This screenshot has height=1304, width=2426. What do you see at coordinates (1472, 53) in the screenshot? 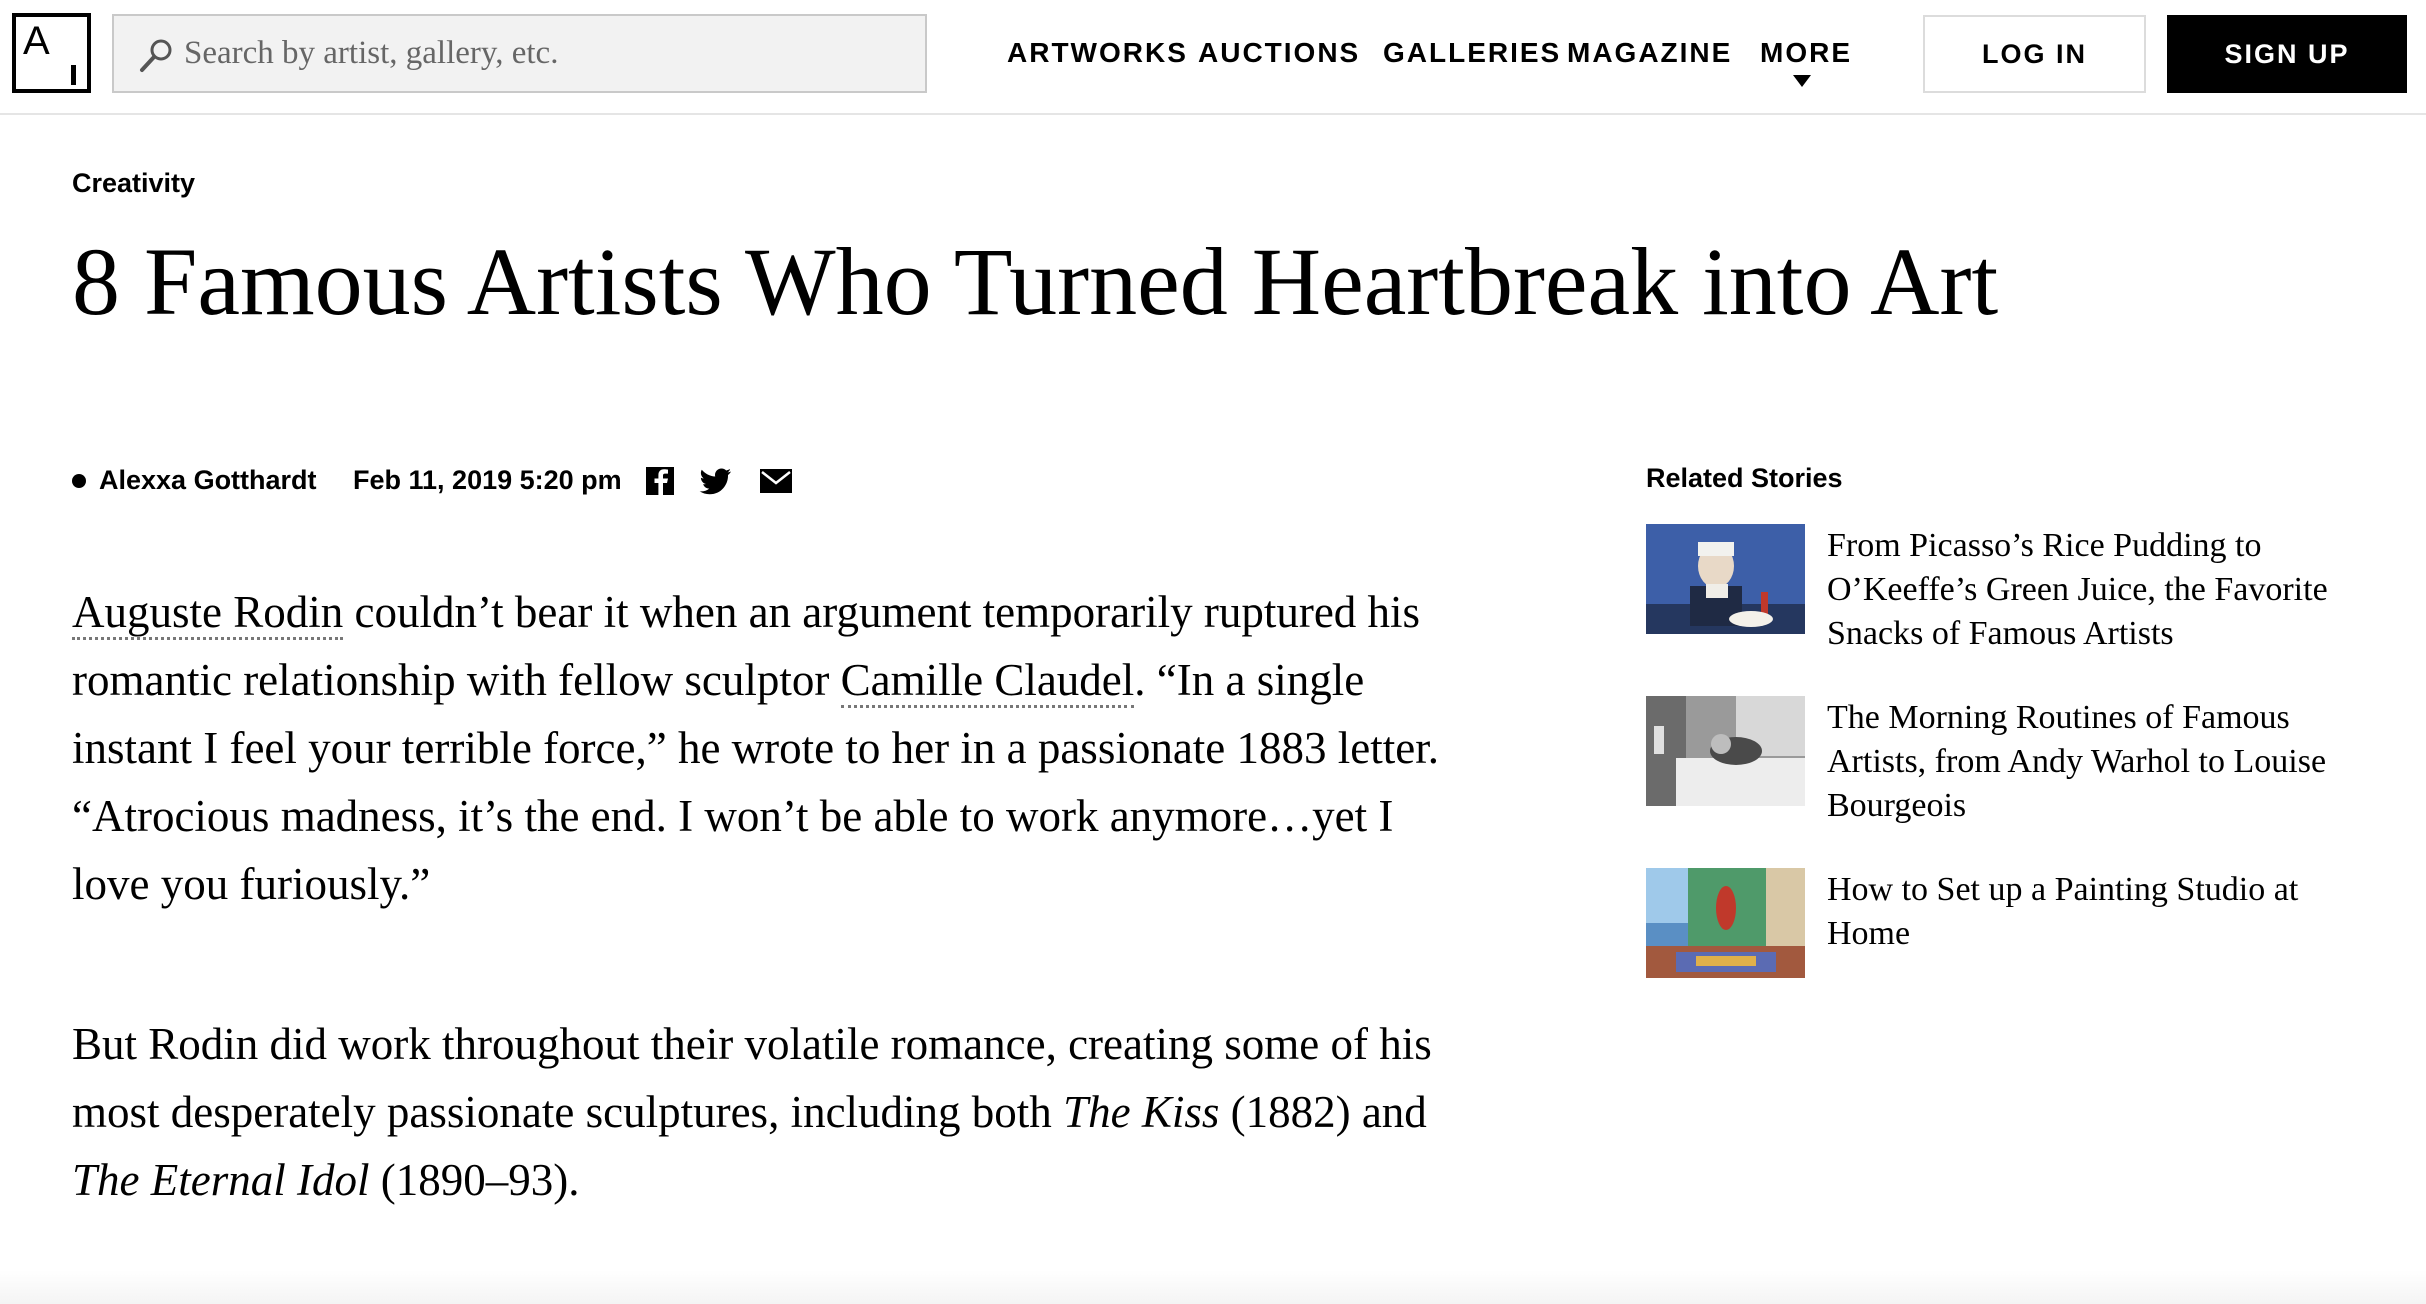
I see `nav-galleries: GALLERIES` at bounding box center [1472, 53].